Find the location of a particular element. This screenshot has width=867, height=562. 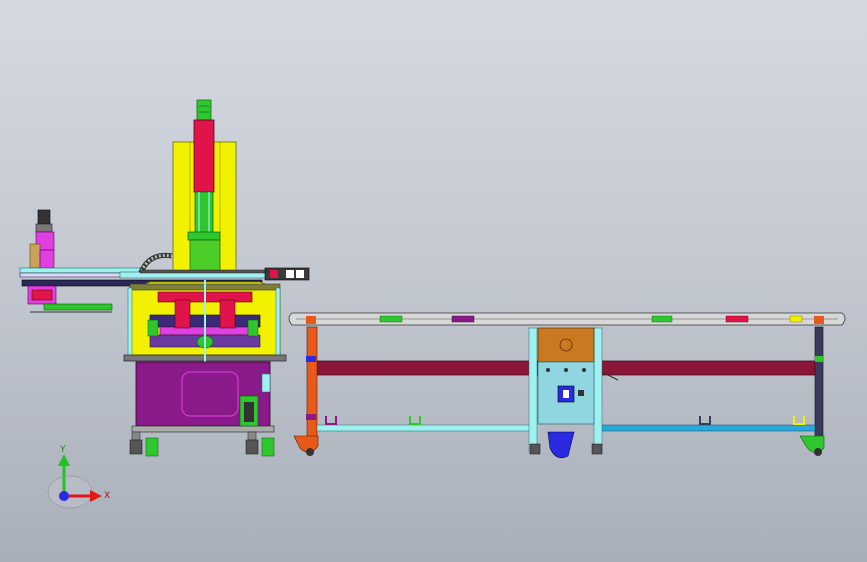

coordinate-triad is located at coordinates (74, 481).